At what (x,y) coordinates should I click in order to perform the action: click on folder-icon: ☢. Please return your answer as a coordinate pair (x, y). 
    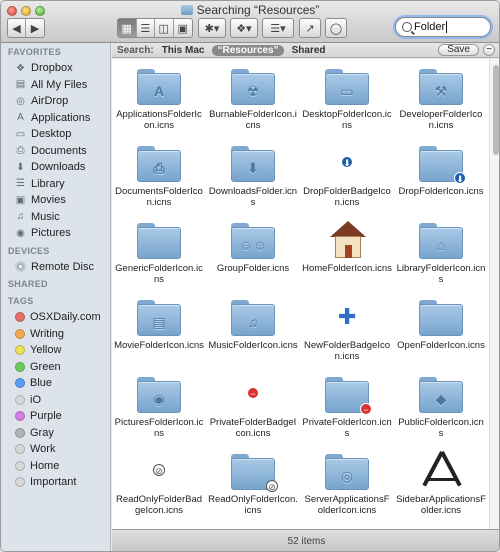
    Looking at the image, I should click on (253, 87).